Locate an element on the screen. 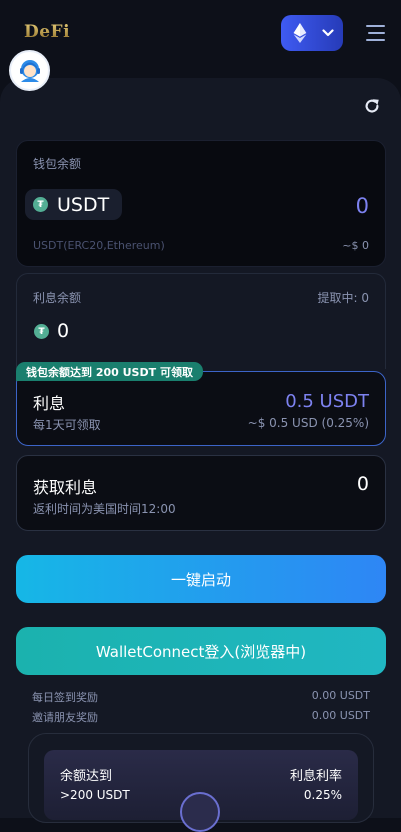 This screenshot has height=832, width=401. tier-col2-header: 利息利率 is located at coordinates (315, 776).